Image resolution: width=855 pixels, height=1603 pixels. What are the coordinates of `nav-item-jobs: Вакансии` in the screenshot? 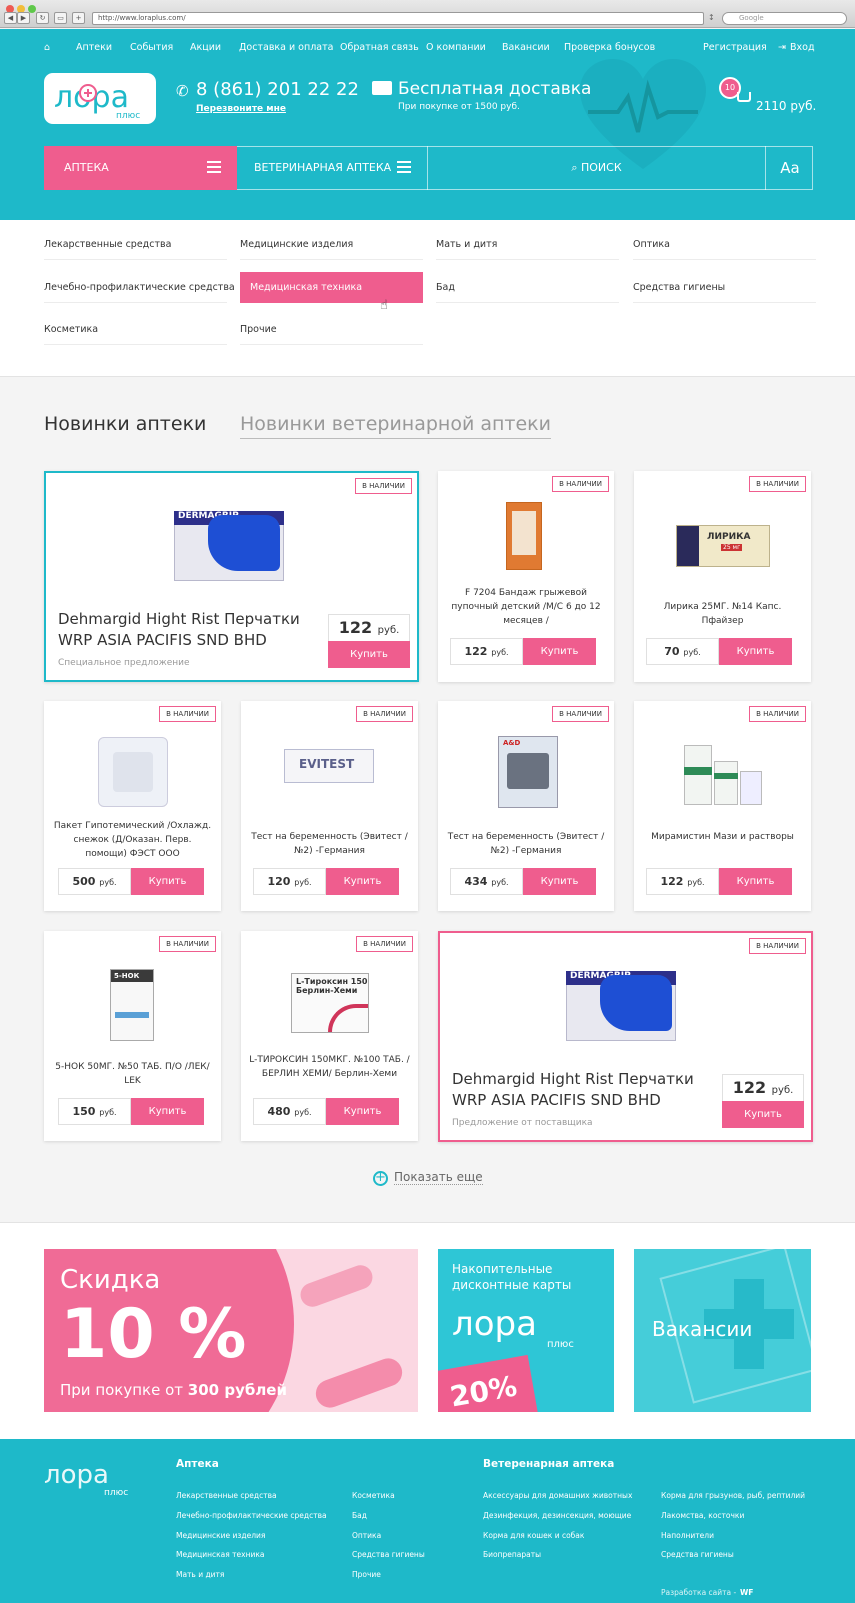 It's located at (526, 47).